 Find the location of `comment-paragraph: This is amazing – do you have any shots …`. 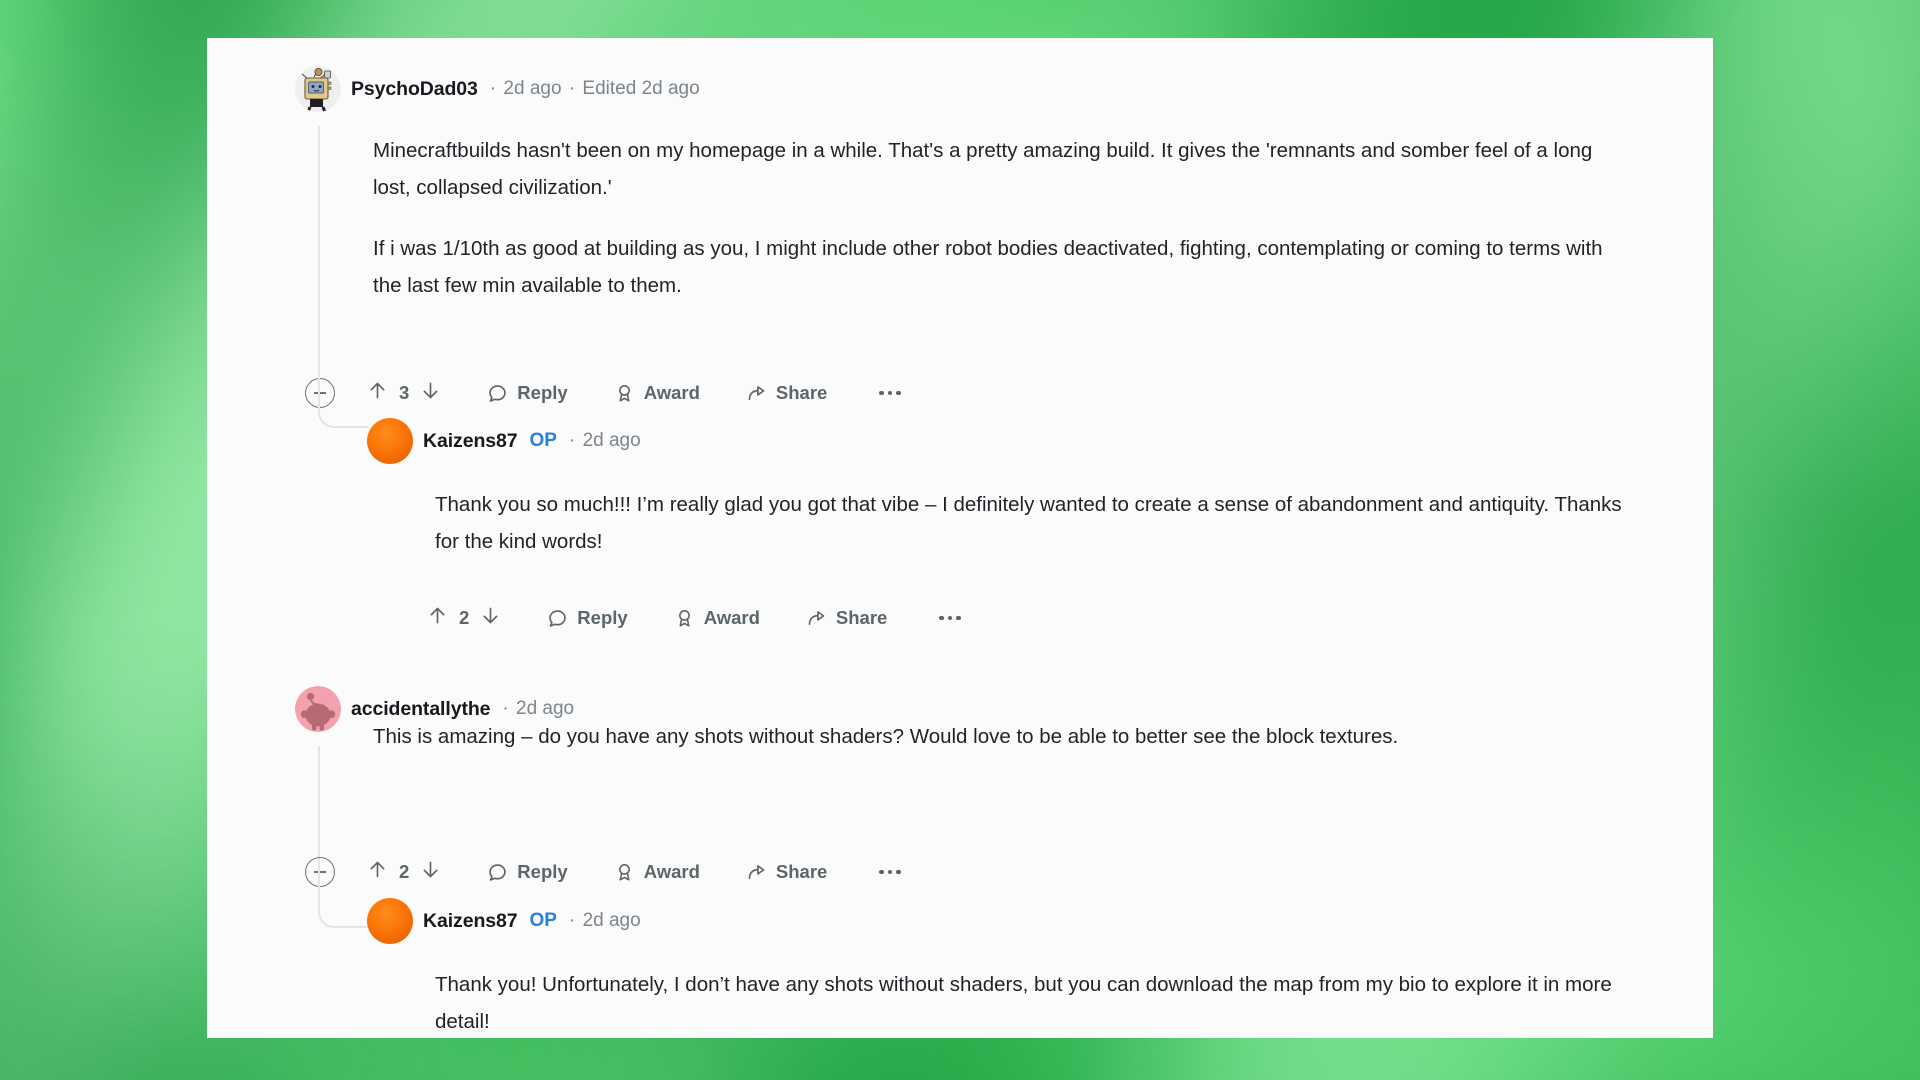

comment-paragraph: This is amazing – do you have any shots … is located at coordinates (886, 736).